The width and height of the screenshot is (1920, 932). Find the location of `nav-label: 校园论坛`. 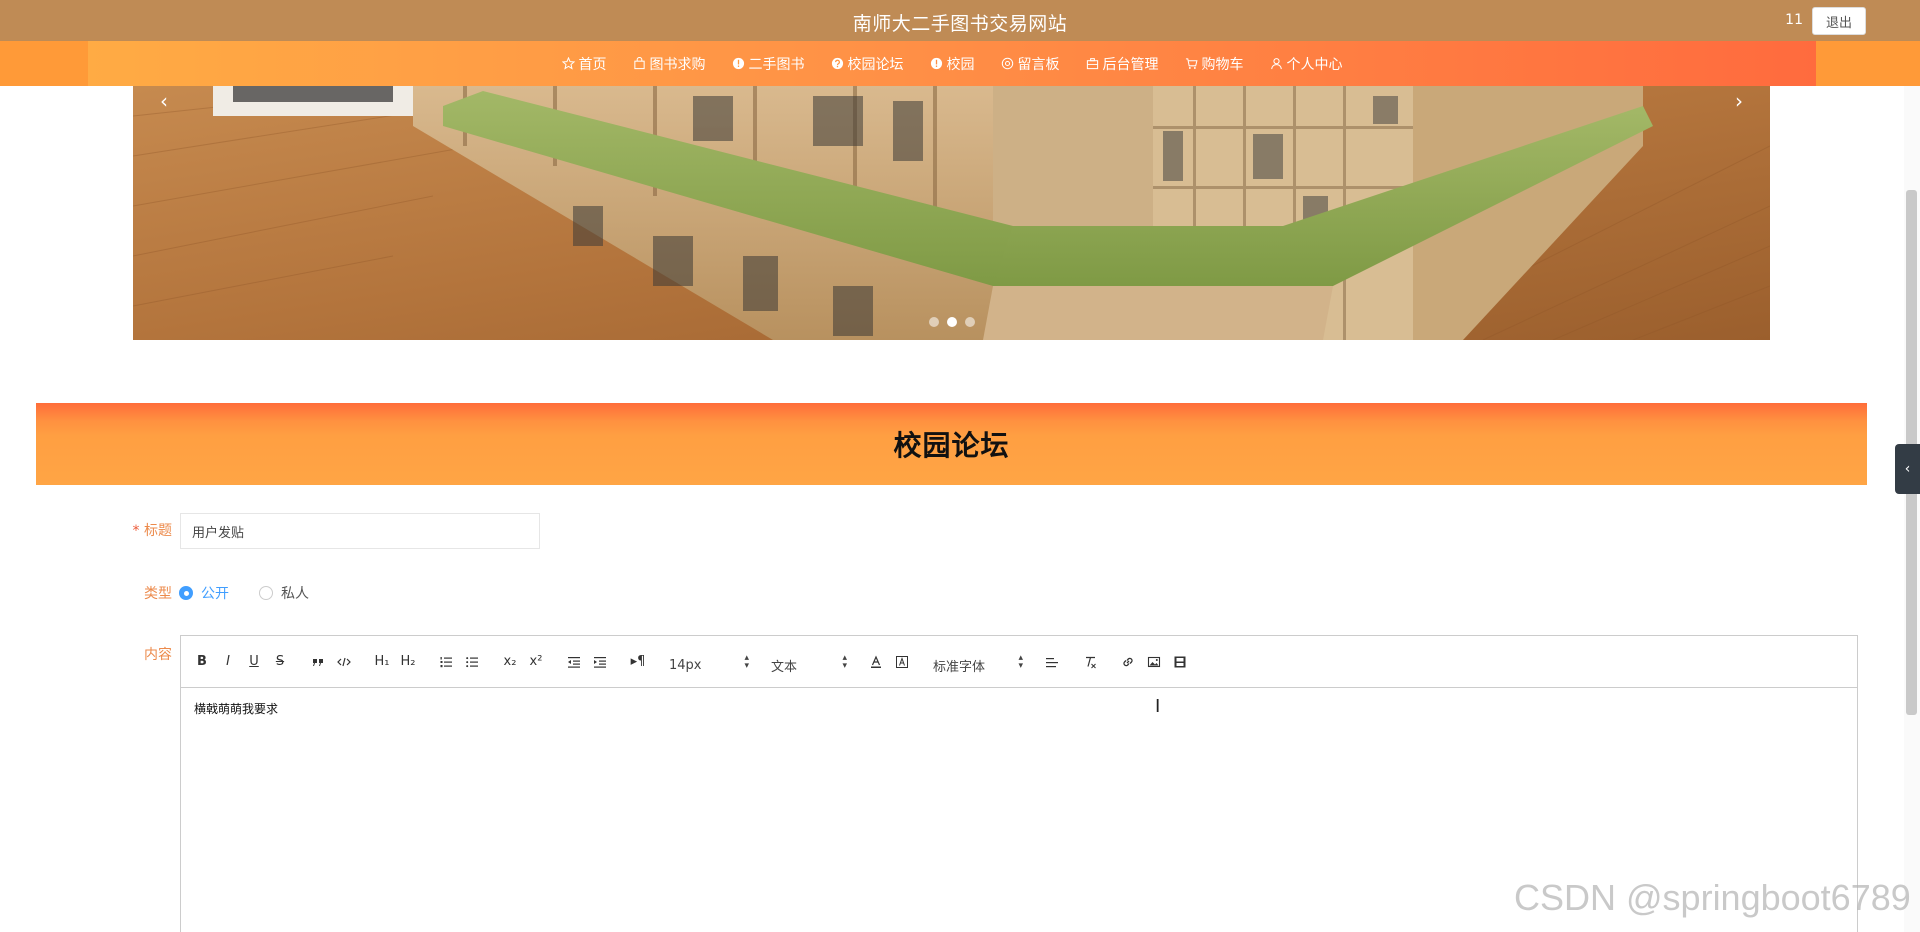

nav-label: 校园论坛 is located at coordinates (875, 64).